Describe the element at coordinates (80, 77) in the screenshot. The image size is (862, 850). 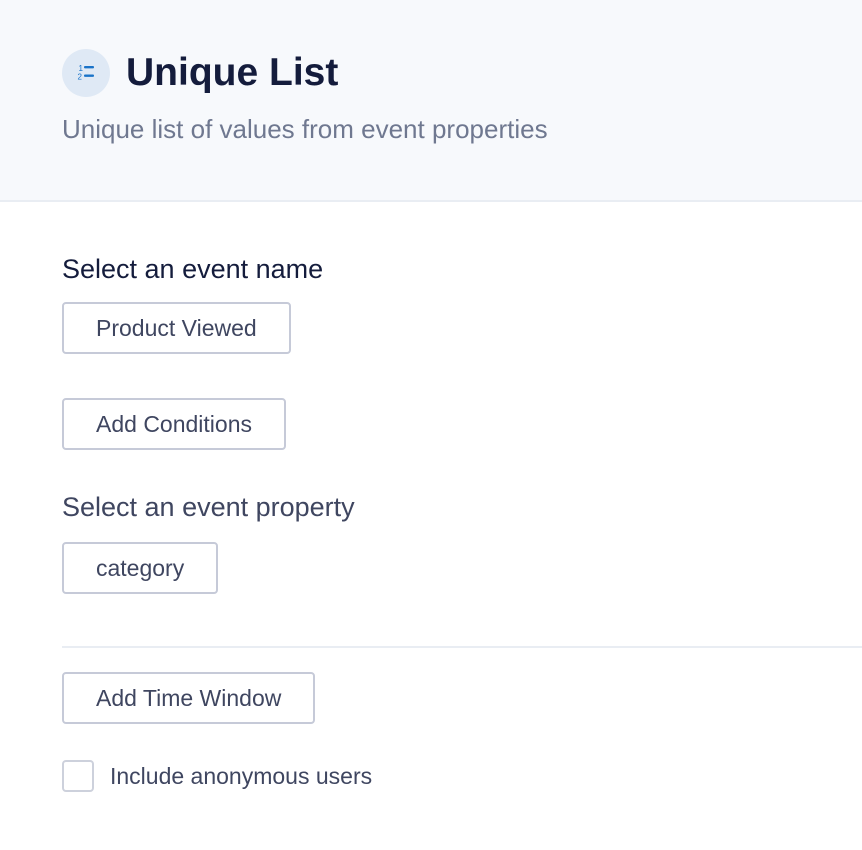
I see `svg-text: 2` at that location.